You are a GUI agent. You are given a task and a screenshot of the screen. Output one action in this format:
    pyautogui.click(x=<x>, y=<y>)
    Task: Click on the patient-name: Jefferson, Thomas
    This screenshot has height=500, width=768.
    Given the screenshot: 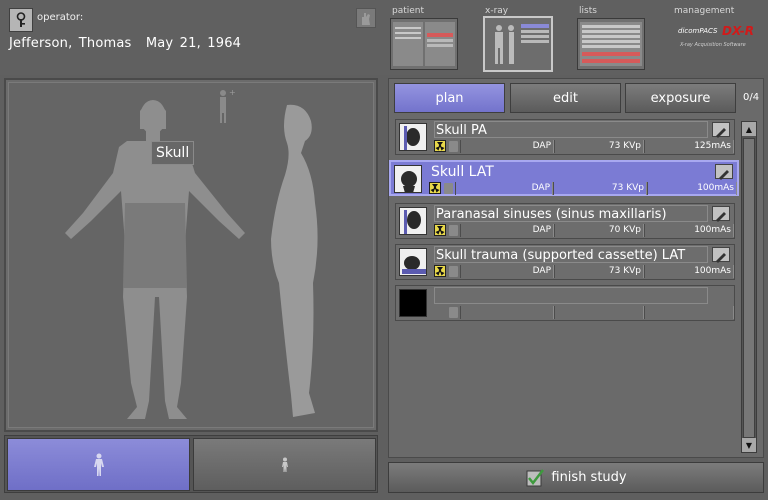 What is the action you would take?
    pyautogui.click(x=70, y=43)
    